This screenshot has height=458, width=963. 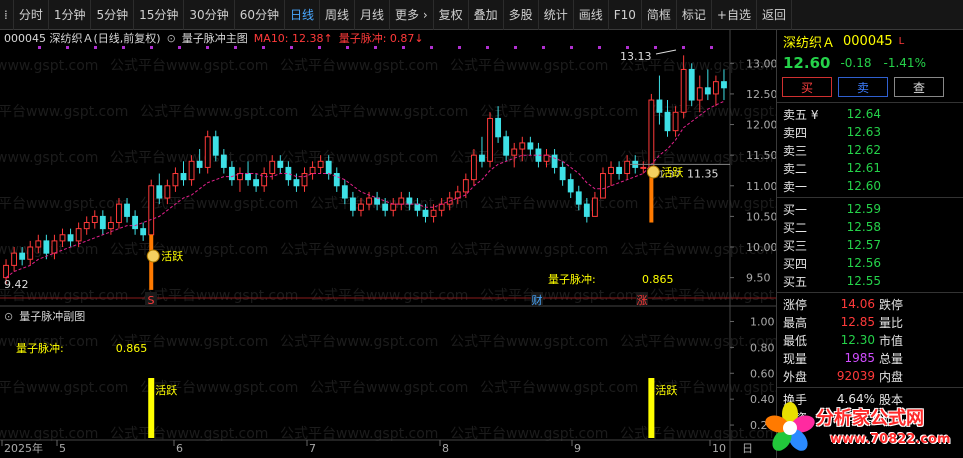 I want to click on sub-value-line: 量子脉冲: 0.865, so click(x=84, y=348).